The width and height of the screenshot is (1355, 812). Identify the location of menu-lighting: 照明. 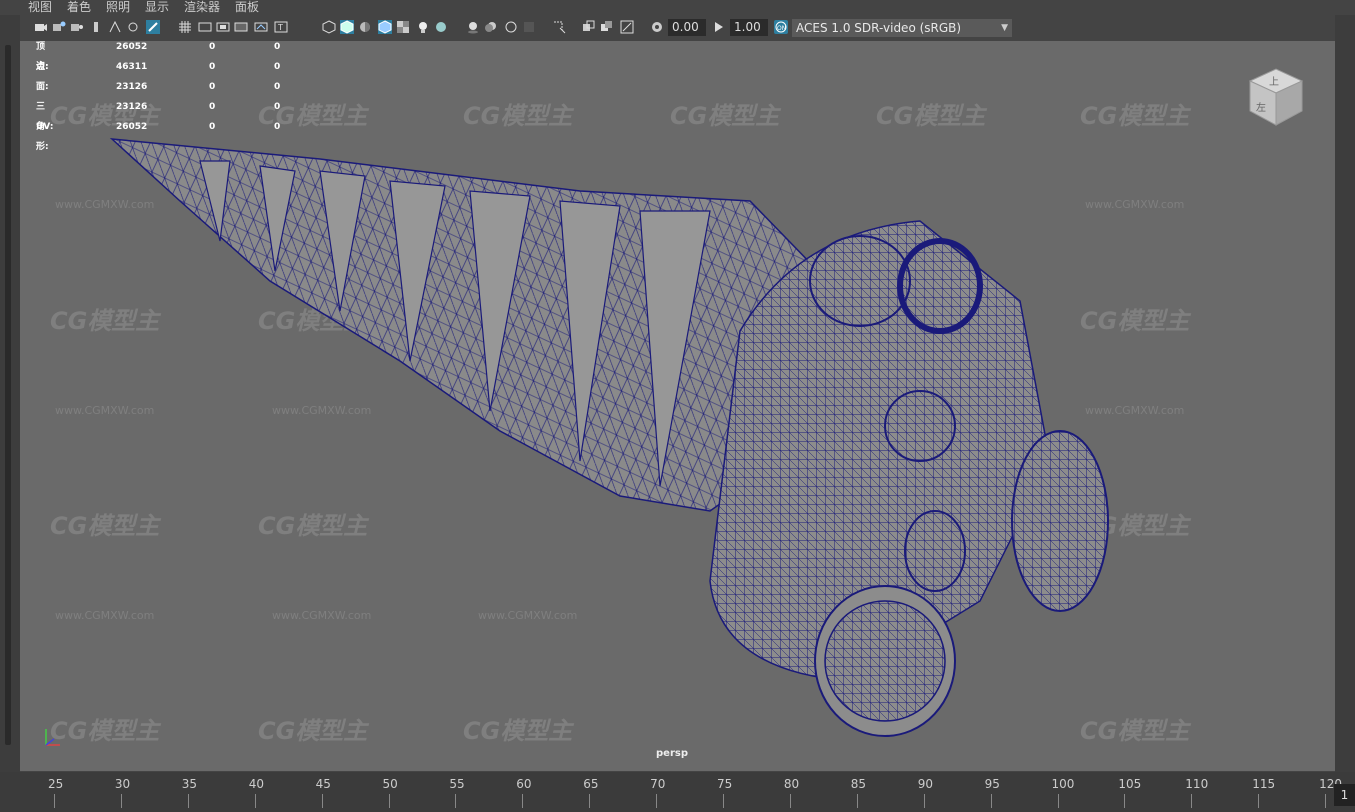
(118, 7).